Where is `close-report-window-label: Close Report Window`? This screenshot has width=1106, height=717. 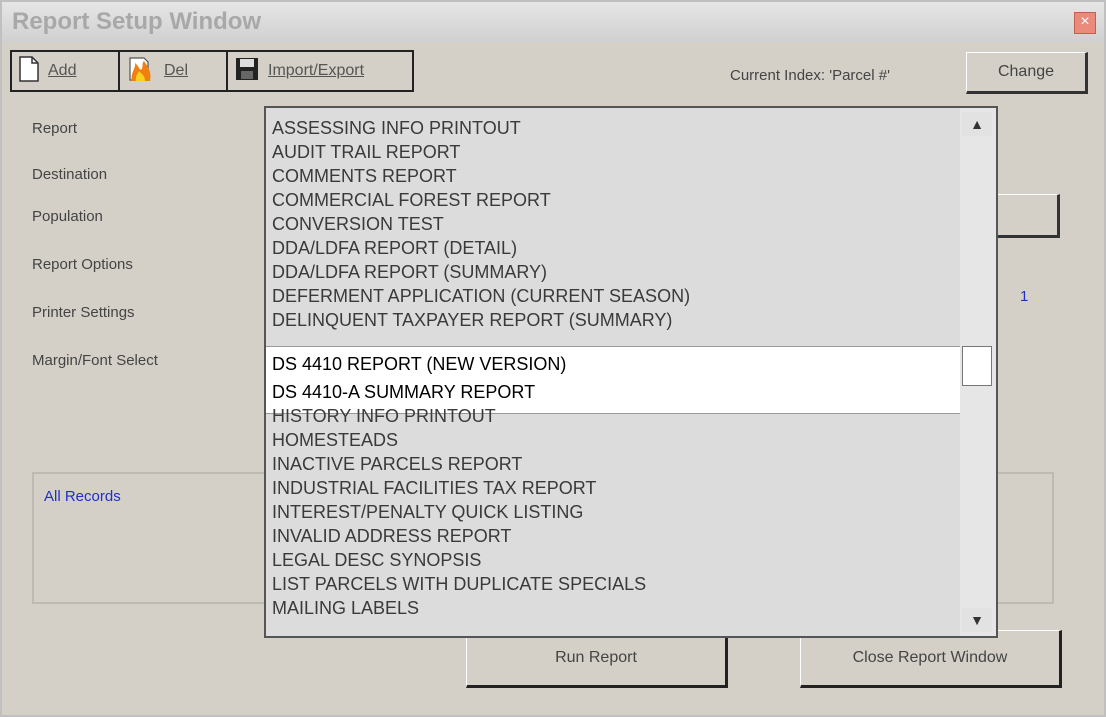
close-report-window-label: Close Report Window is located at coordinates (930, 657).